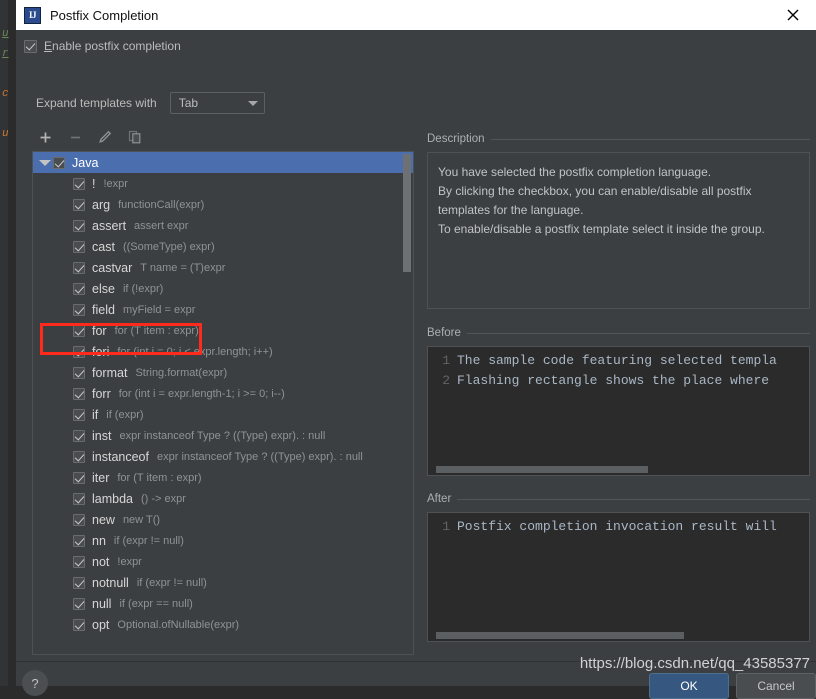 The width and height of the screenshot is (816, 699). What do you see at coordinates (168, 246) in the screenshot?
I see `tree-item-description: ((SomeType) expr)` at bounding box center [168, 246].